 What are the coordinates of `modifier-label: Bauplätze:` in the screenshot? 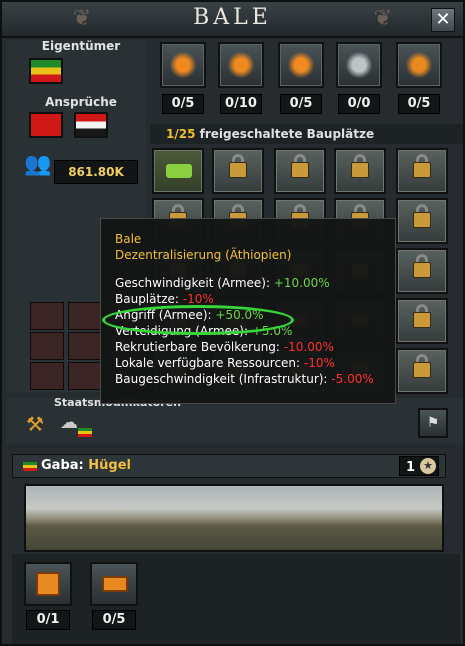 It's located at (149, 299).